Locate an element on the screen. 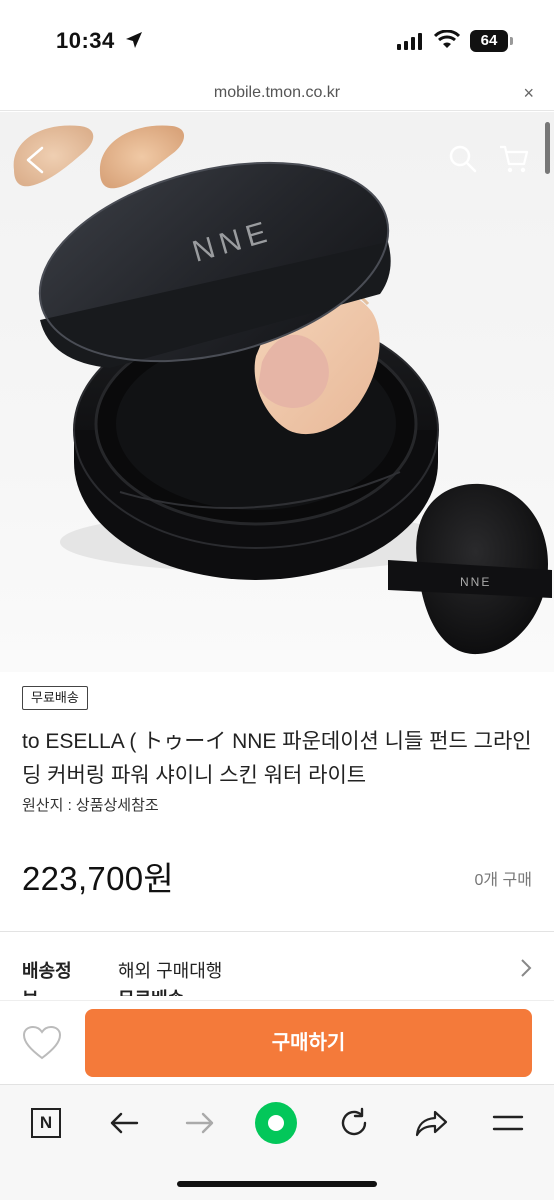 This screenshot has width=554, height=1200. heart-icon is located at coordinates (42, 1043).